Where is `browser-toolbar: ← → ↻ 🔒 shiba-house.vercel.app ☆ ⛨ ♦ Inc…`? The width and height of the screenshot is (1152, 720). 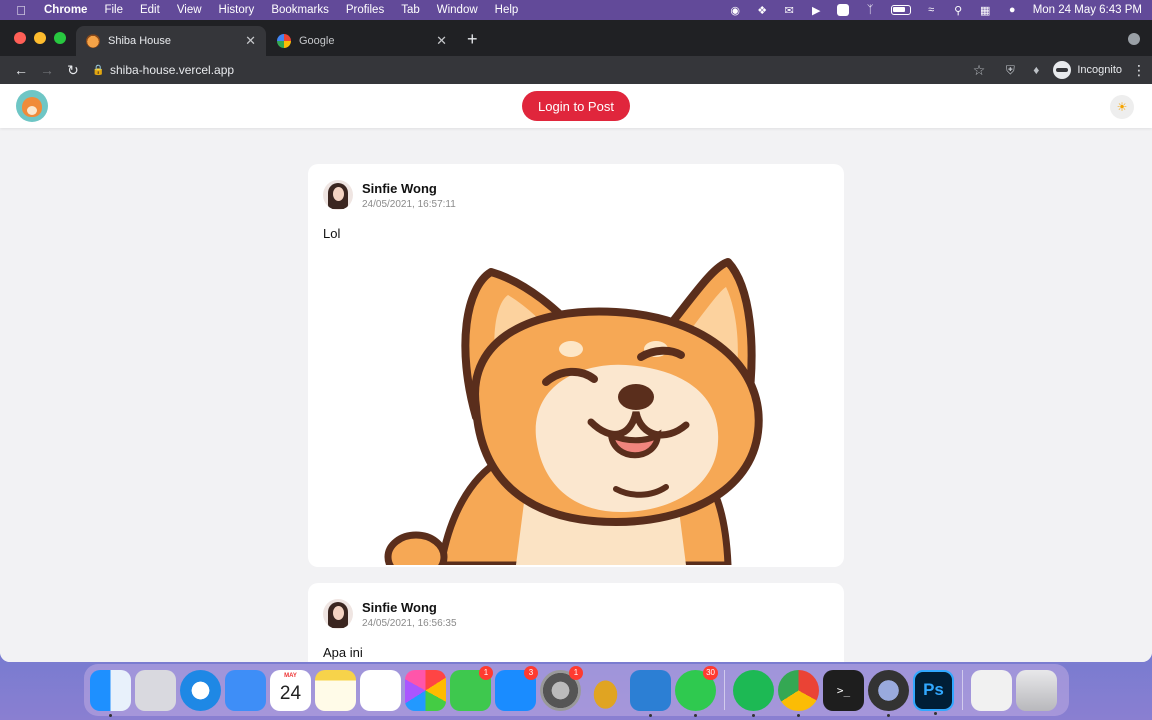 browser-toolbar: ← → ↻ 🔒 shiba-house.vercel.app ☆ ⛨ ♦ Inc… is located at coordinates (576, 70).